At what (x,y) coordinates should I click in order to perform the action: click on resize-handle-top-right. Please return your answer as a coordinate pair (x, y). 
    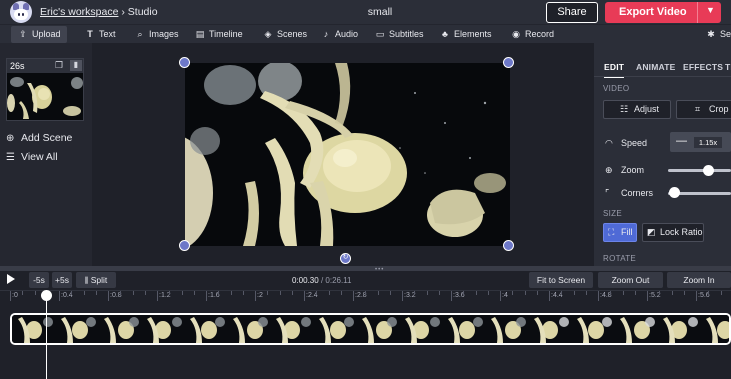
    Looking at the image, I should click on (508, 62).